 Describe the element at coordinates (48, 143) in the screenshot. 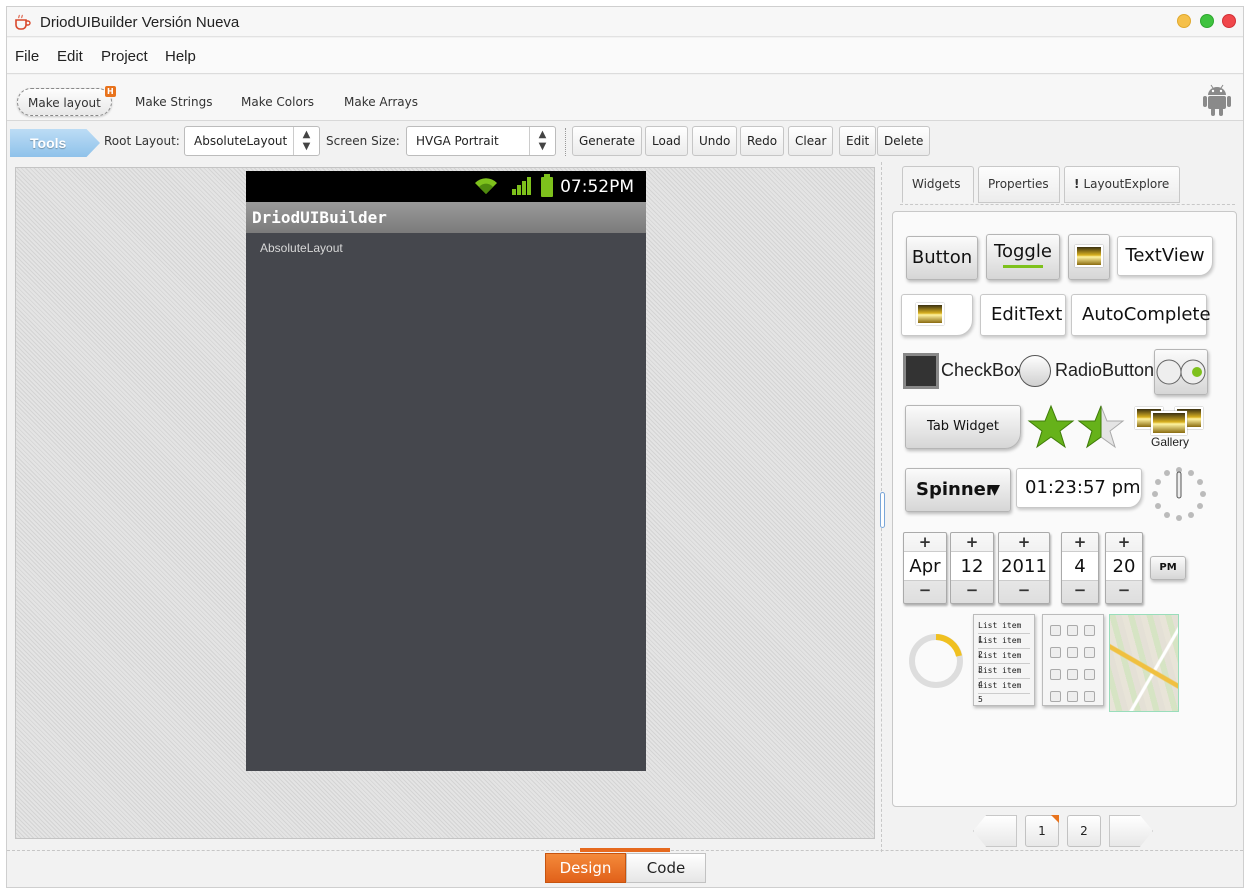

I see `tools-label: Tools` at that location.